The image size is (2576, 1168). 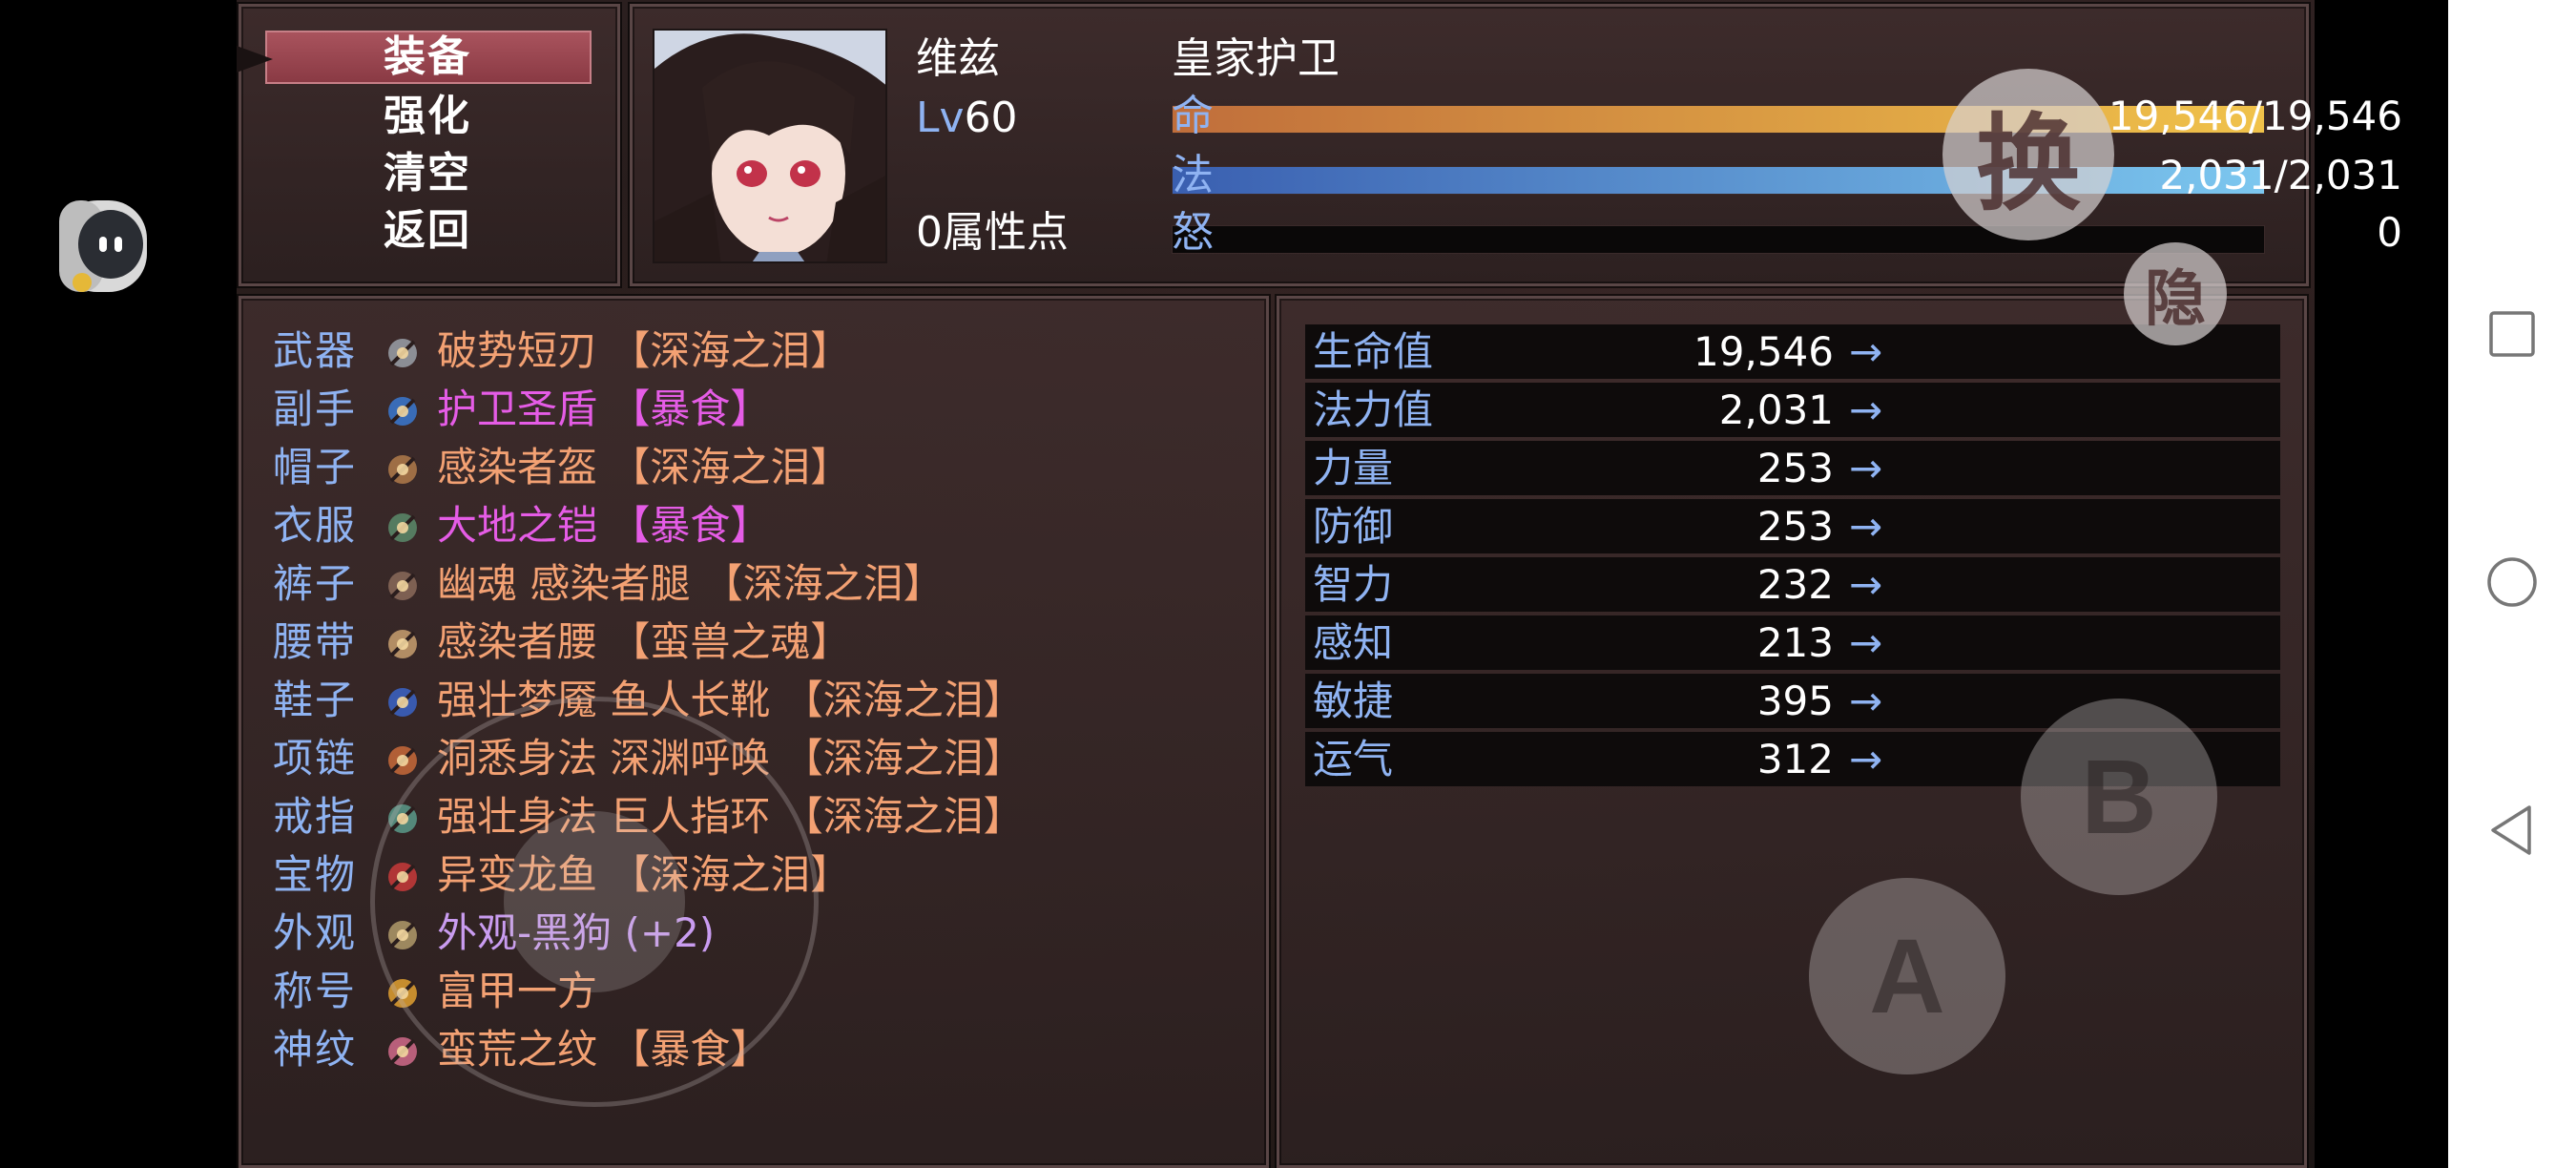 What do you see at coordinates (427, 231) in the screenshot?
I see `menu-item-back: 返回` at bounding box center [427, 231].